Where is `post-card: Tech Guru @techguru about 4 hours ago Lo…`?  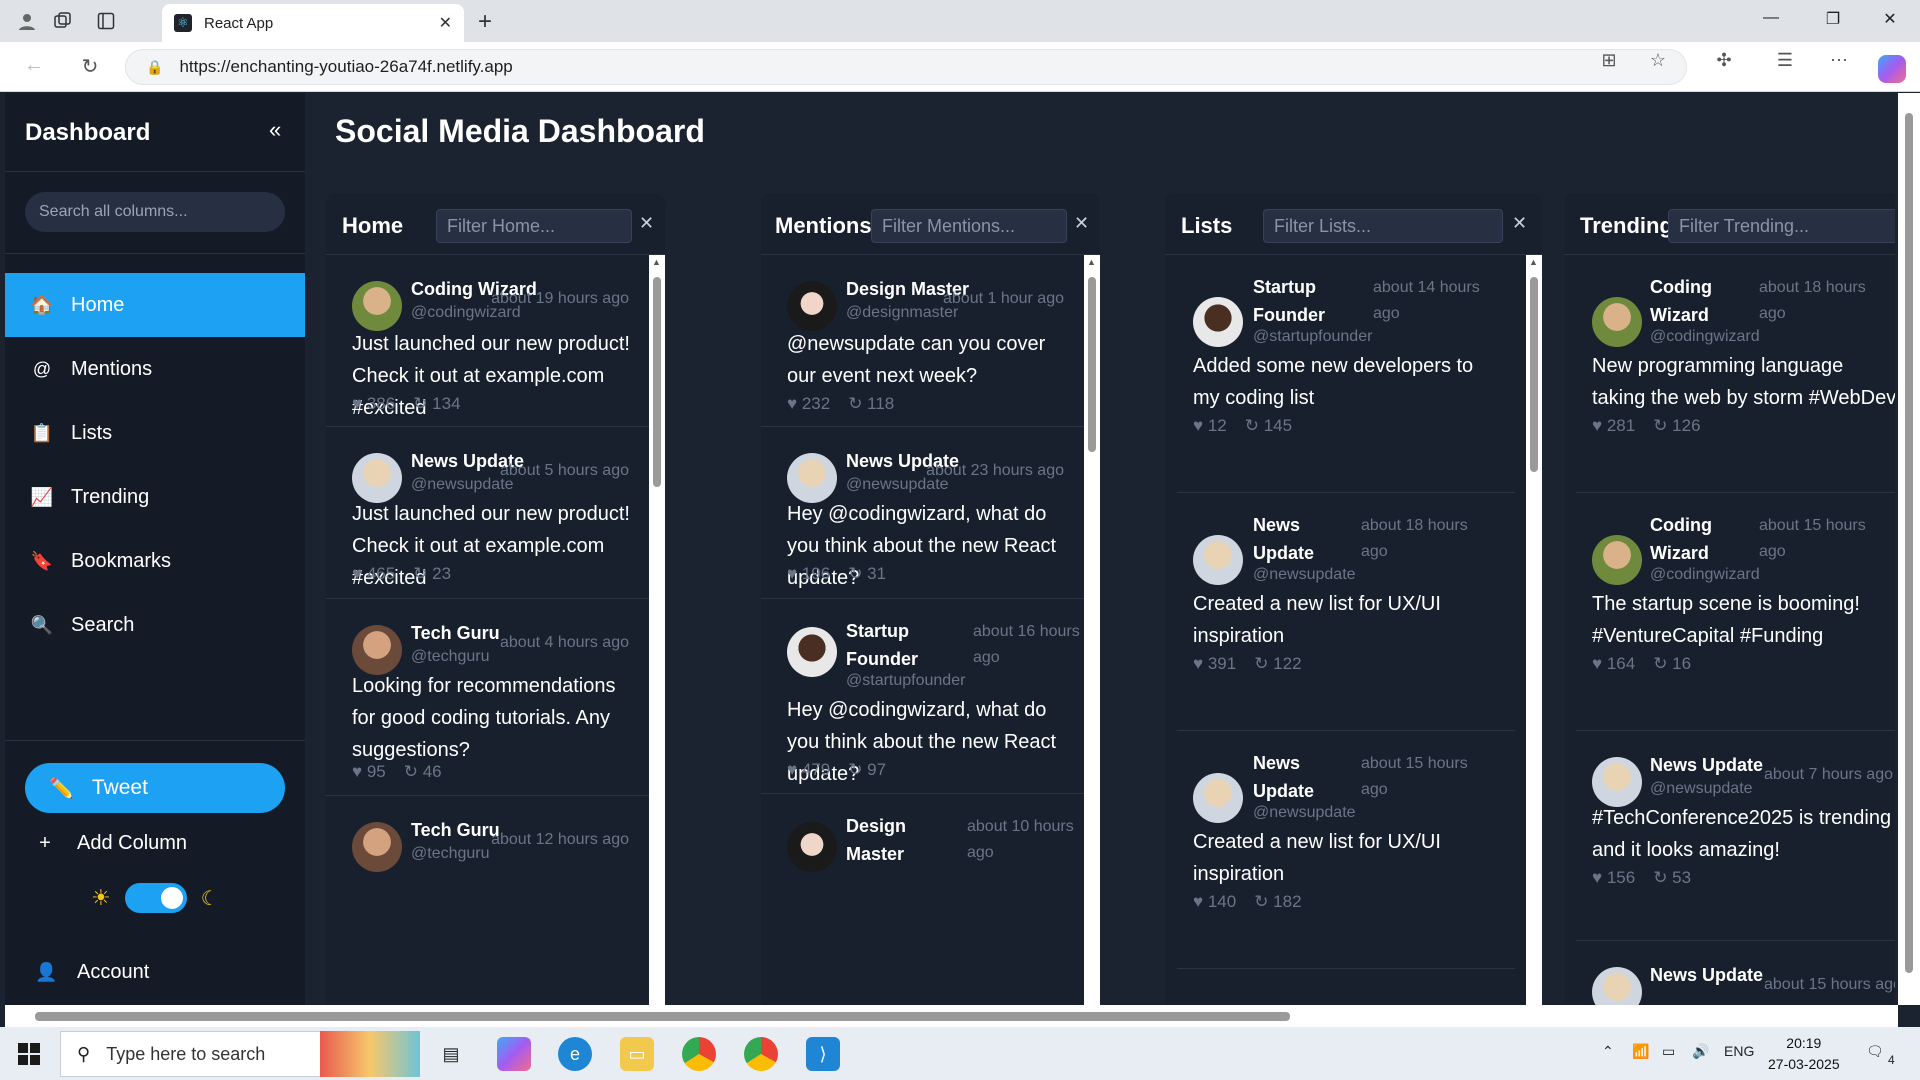
post-card: Tech Guru @techguru about 4 hours ago Lo… is located at coordinates (487, 697).